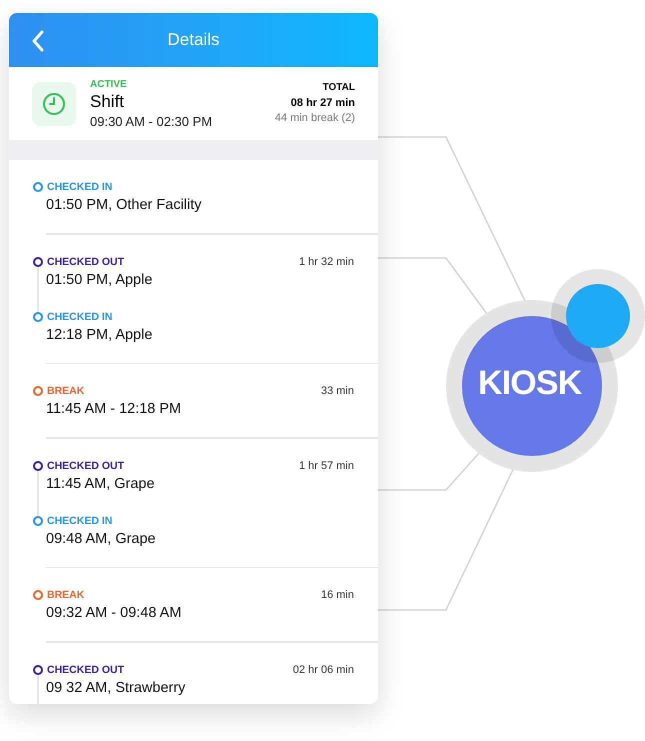 The height and width of the screenshot is (741, 645). What do you see at coordinates (100, 335) in the screenshot?
I see `event-detail: 12:18 PM, Apple` at bounding box center [100, 335].